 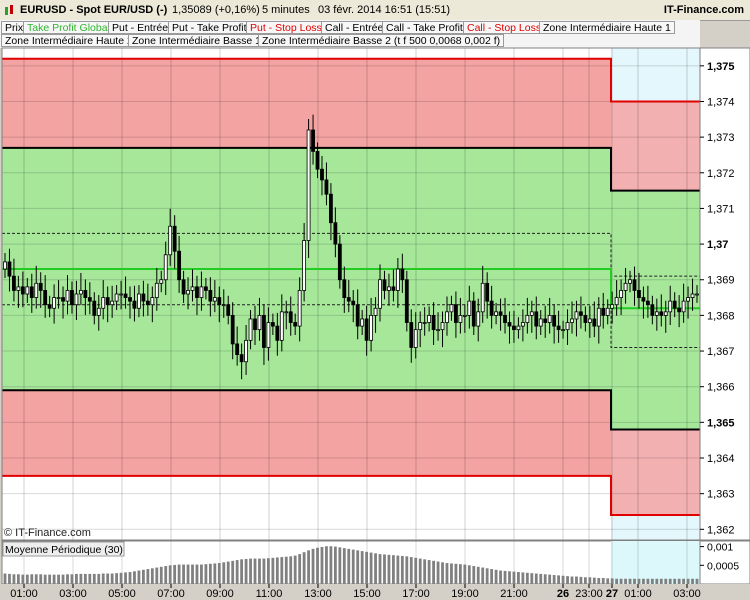 What do you see at coordinates (717, 245) in the screenshot?
I see `y-tick-label: 1,37` at bounding box center [717, 245].